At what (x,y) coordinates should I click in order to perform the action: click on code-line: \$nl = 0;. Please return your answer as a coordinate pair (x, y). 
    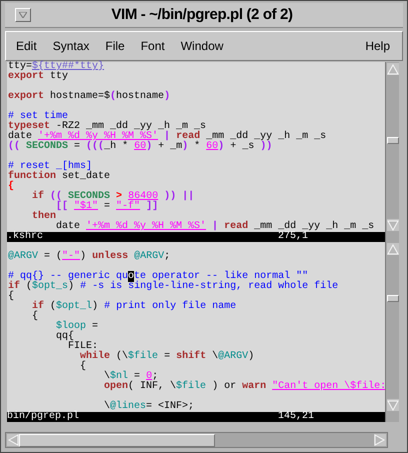
    Looking at the image, I should click on (130, 377).